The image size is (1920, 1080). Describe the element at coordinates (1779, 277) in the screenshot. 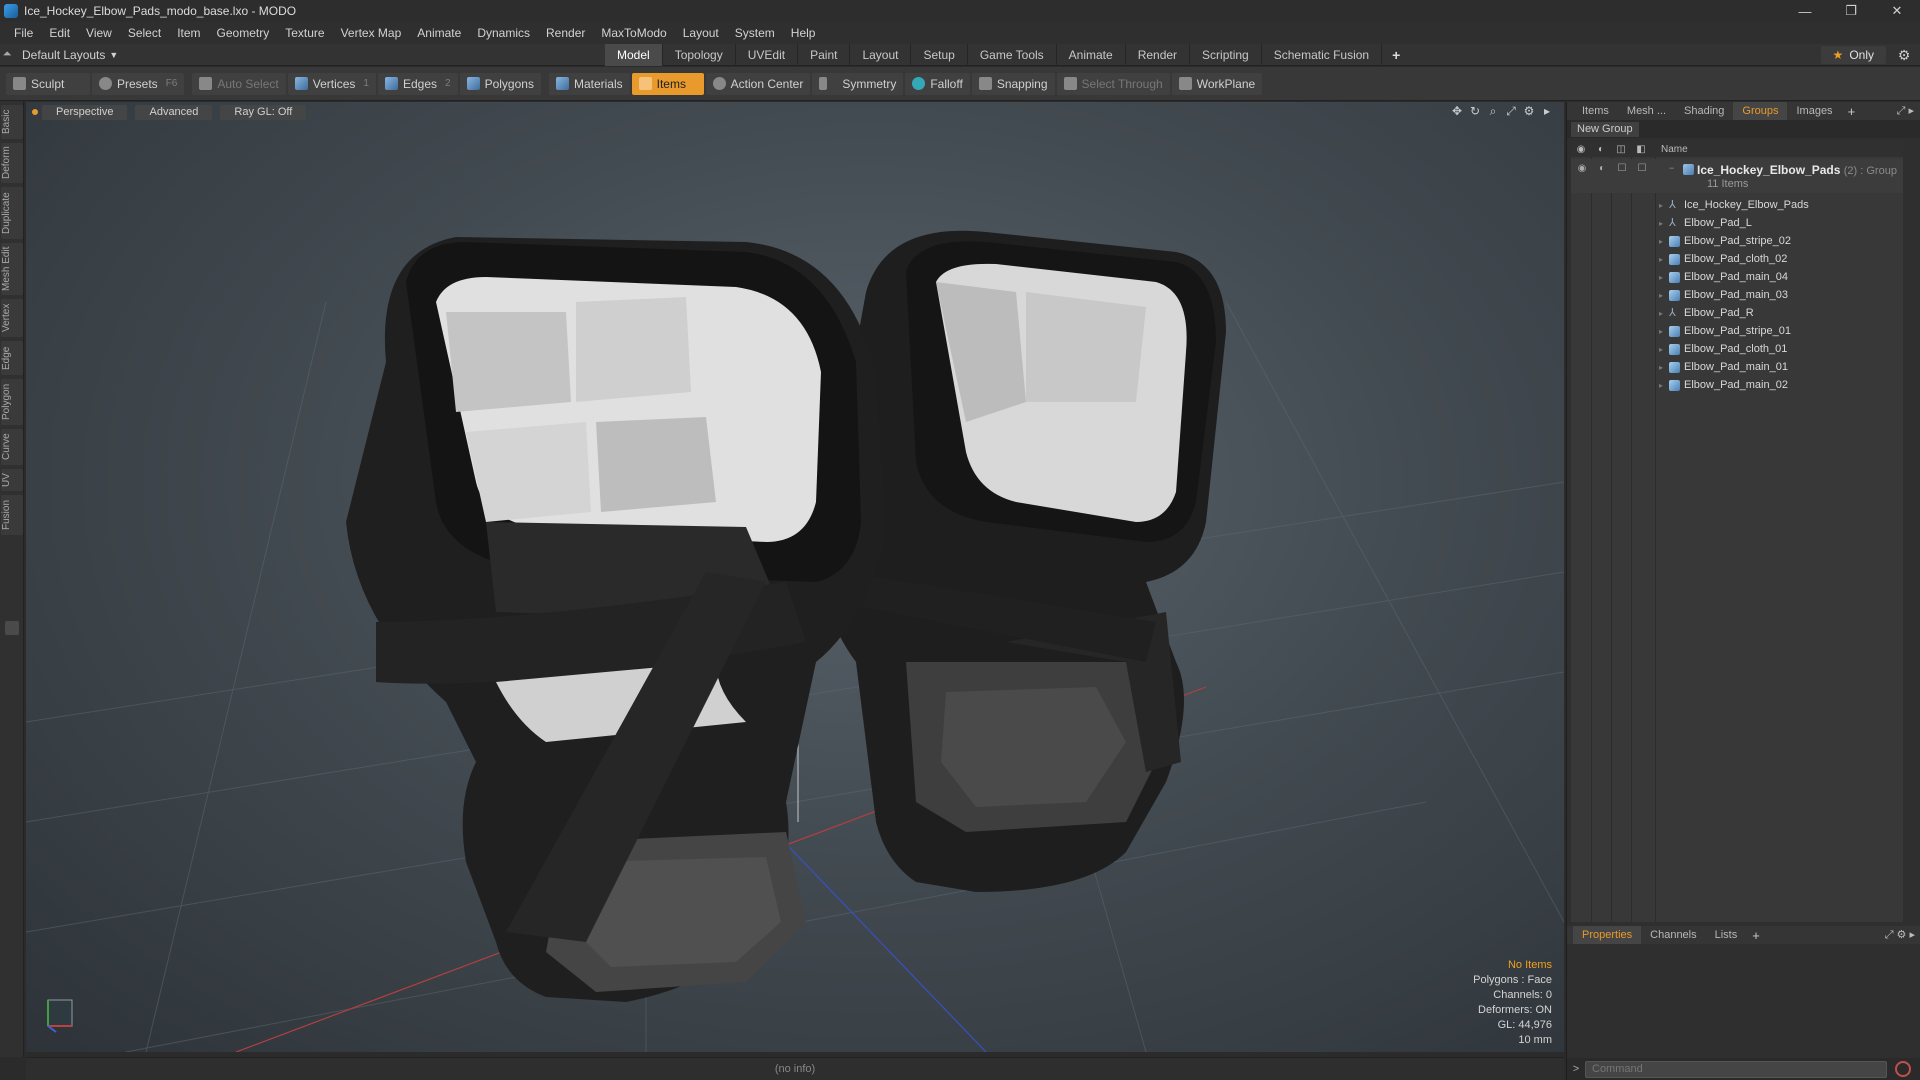

I see `list-item: ▸ Elbow_Pad_main_04` at that location.